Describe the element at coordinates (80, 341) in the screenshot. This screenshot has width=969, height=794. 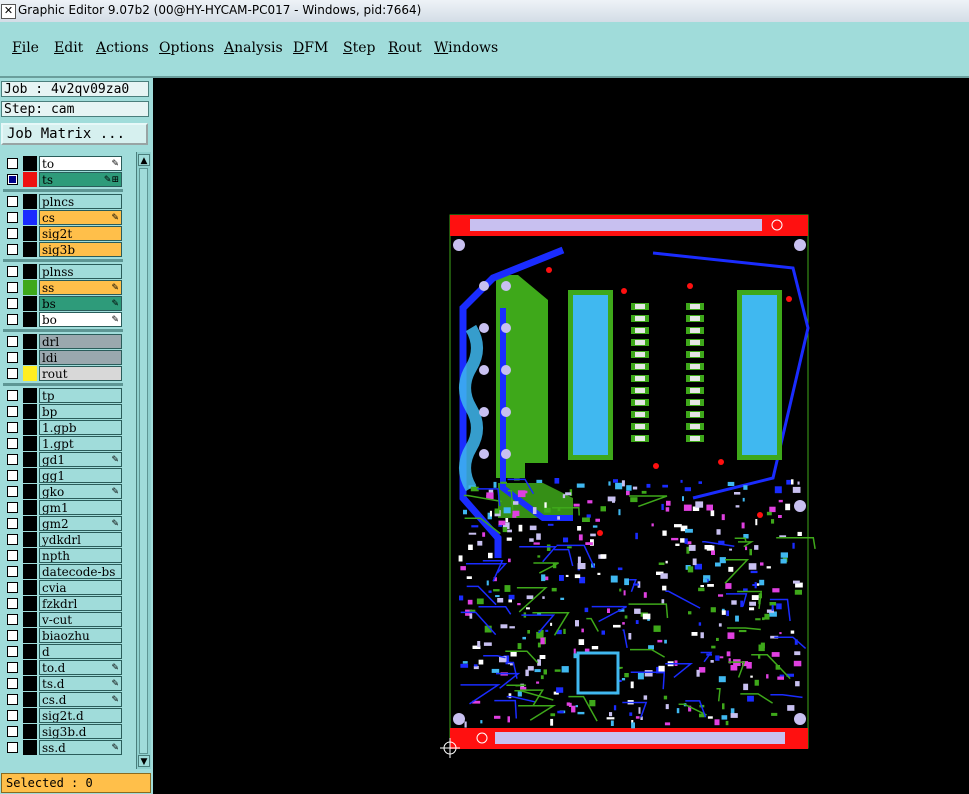
I see `layer-name: drl` at that location.